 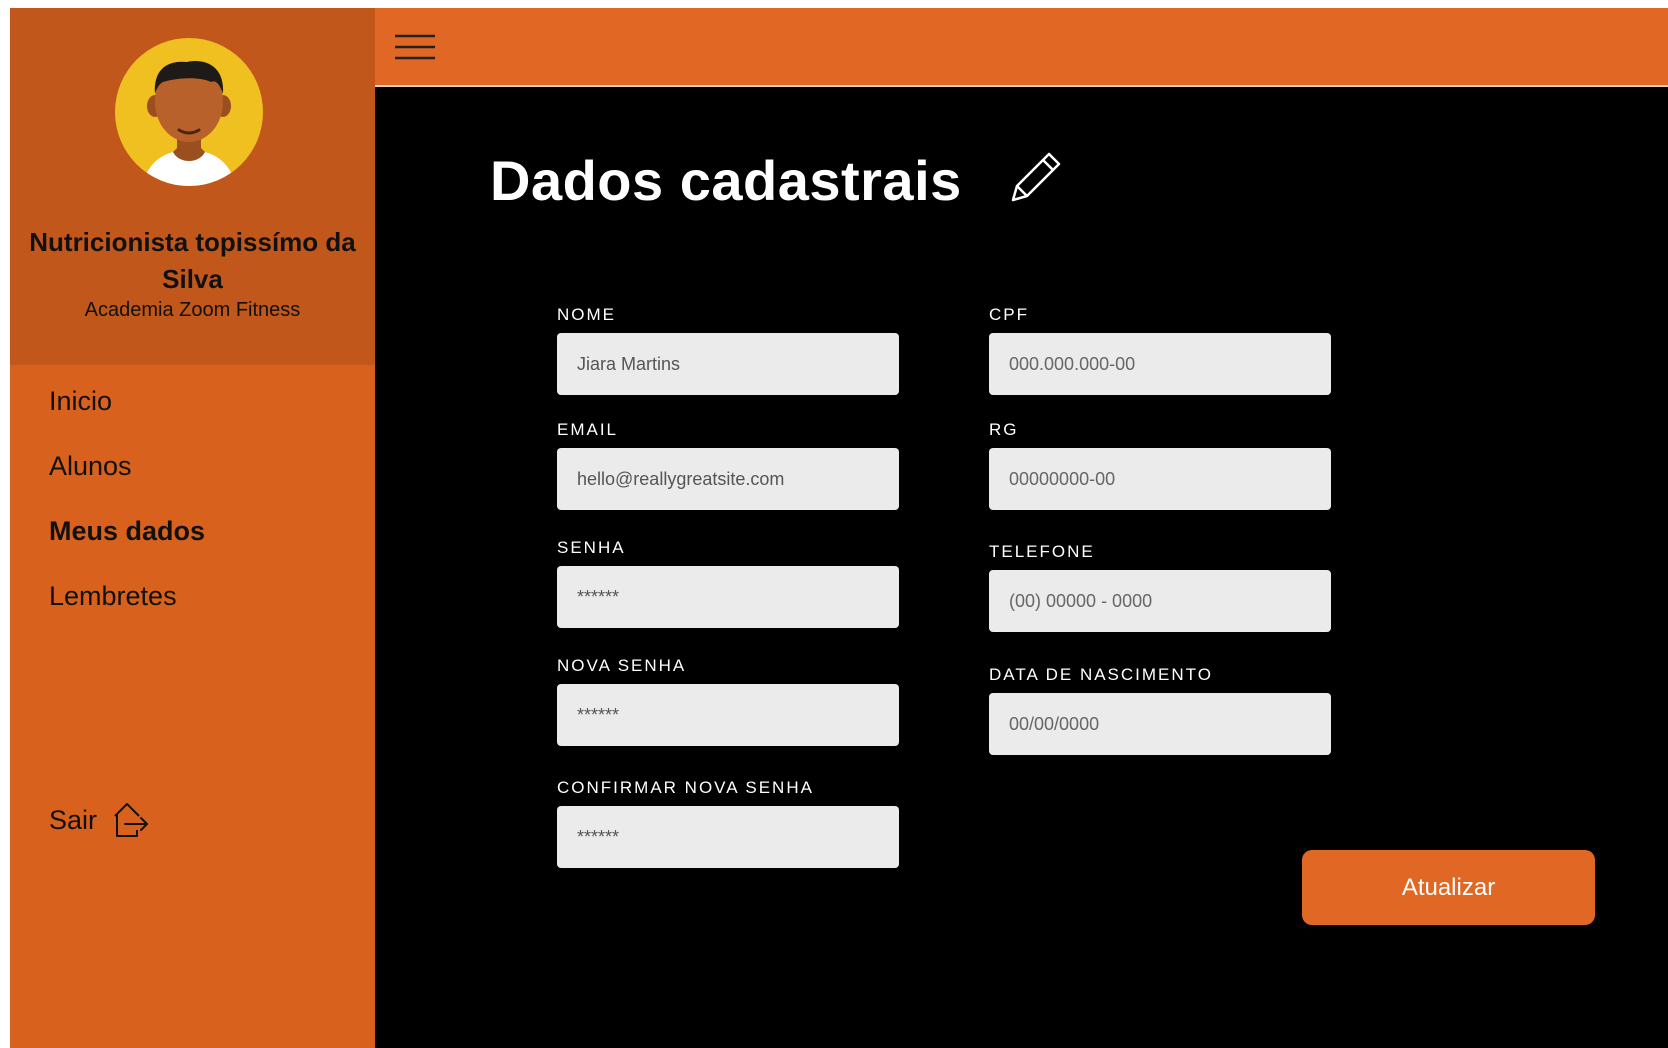 What do you see at coordinates (1101, 674) in the screenshot?
I see `label-data-nascimento: DATA DE NASCIMENTO` at bounding box center [1101, 674].